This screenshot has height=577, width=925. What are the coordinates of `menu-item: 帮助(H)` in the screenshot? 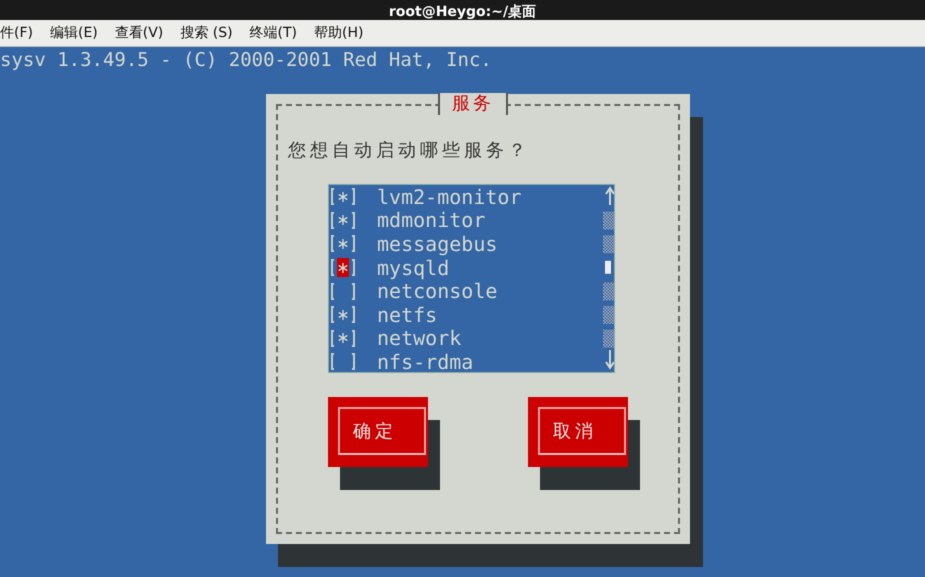 It's located at (339, 33).